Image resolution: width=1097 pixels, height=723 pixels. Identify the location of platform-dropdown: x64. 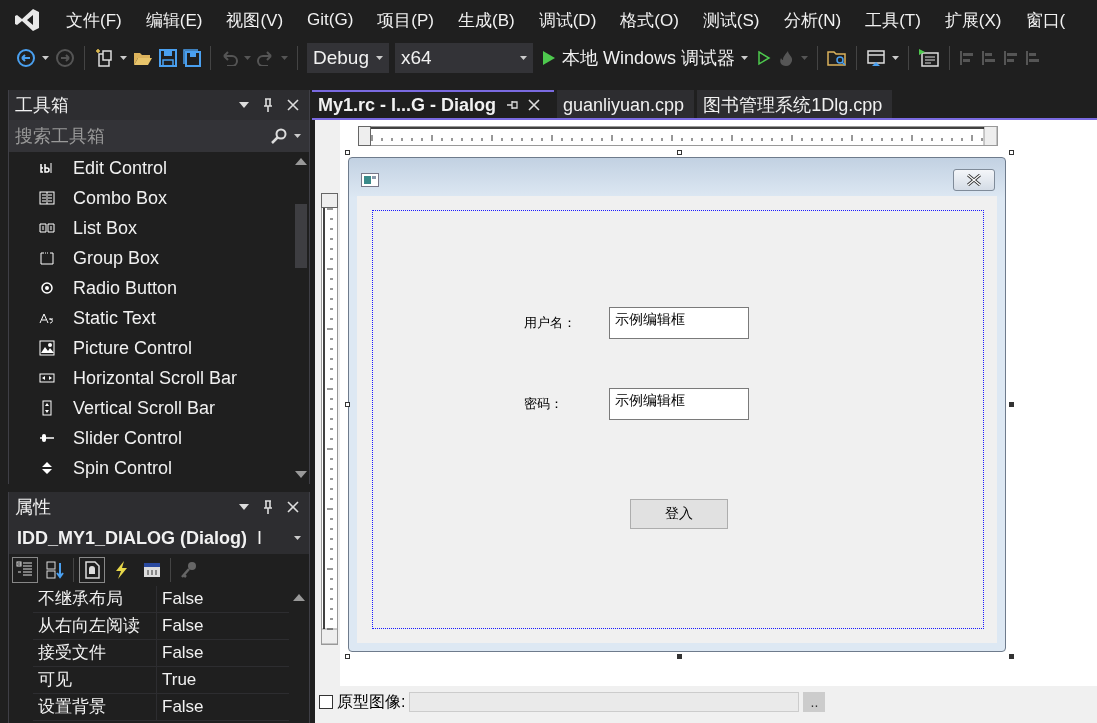
(464, 58).